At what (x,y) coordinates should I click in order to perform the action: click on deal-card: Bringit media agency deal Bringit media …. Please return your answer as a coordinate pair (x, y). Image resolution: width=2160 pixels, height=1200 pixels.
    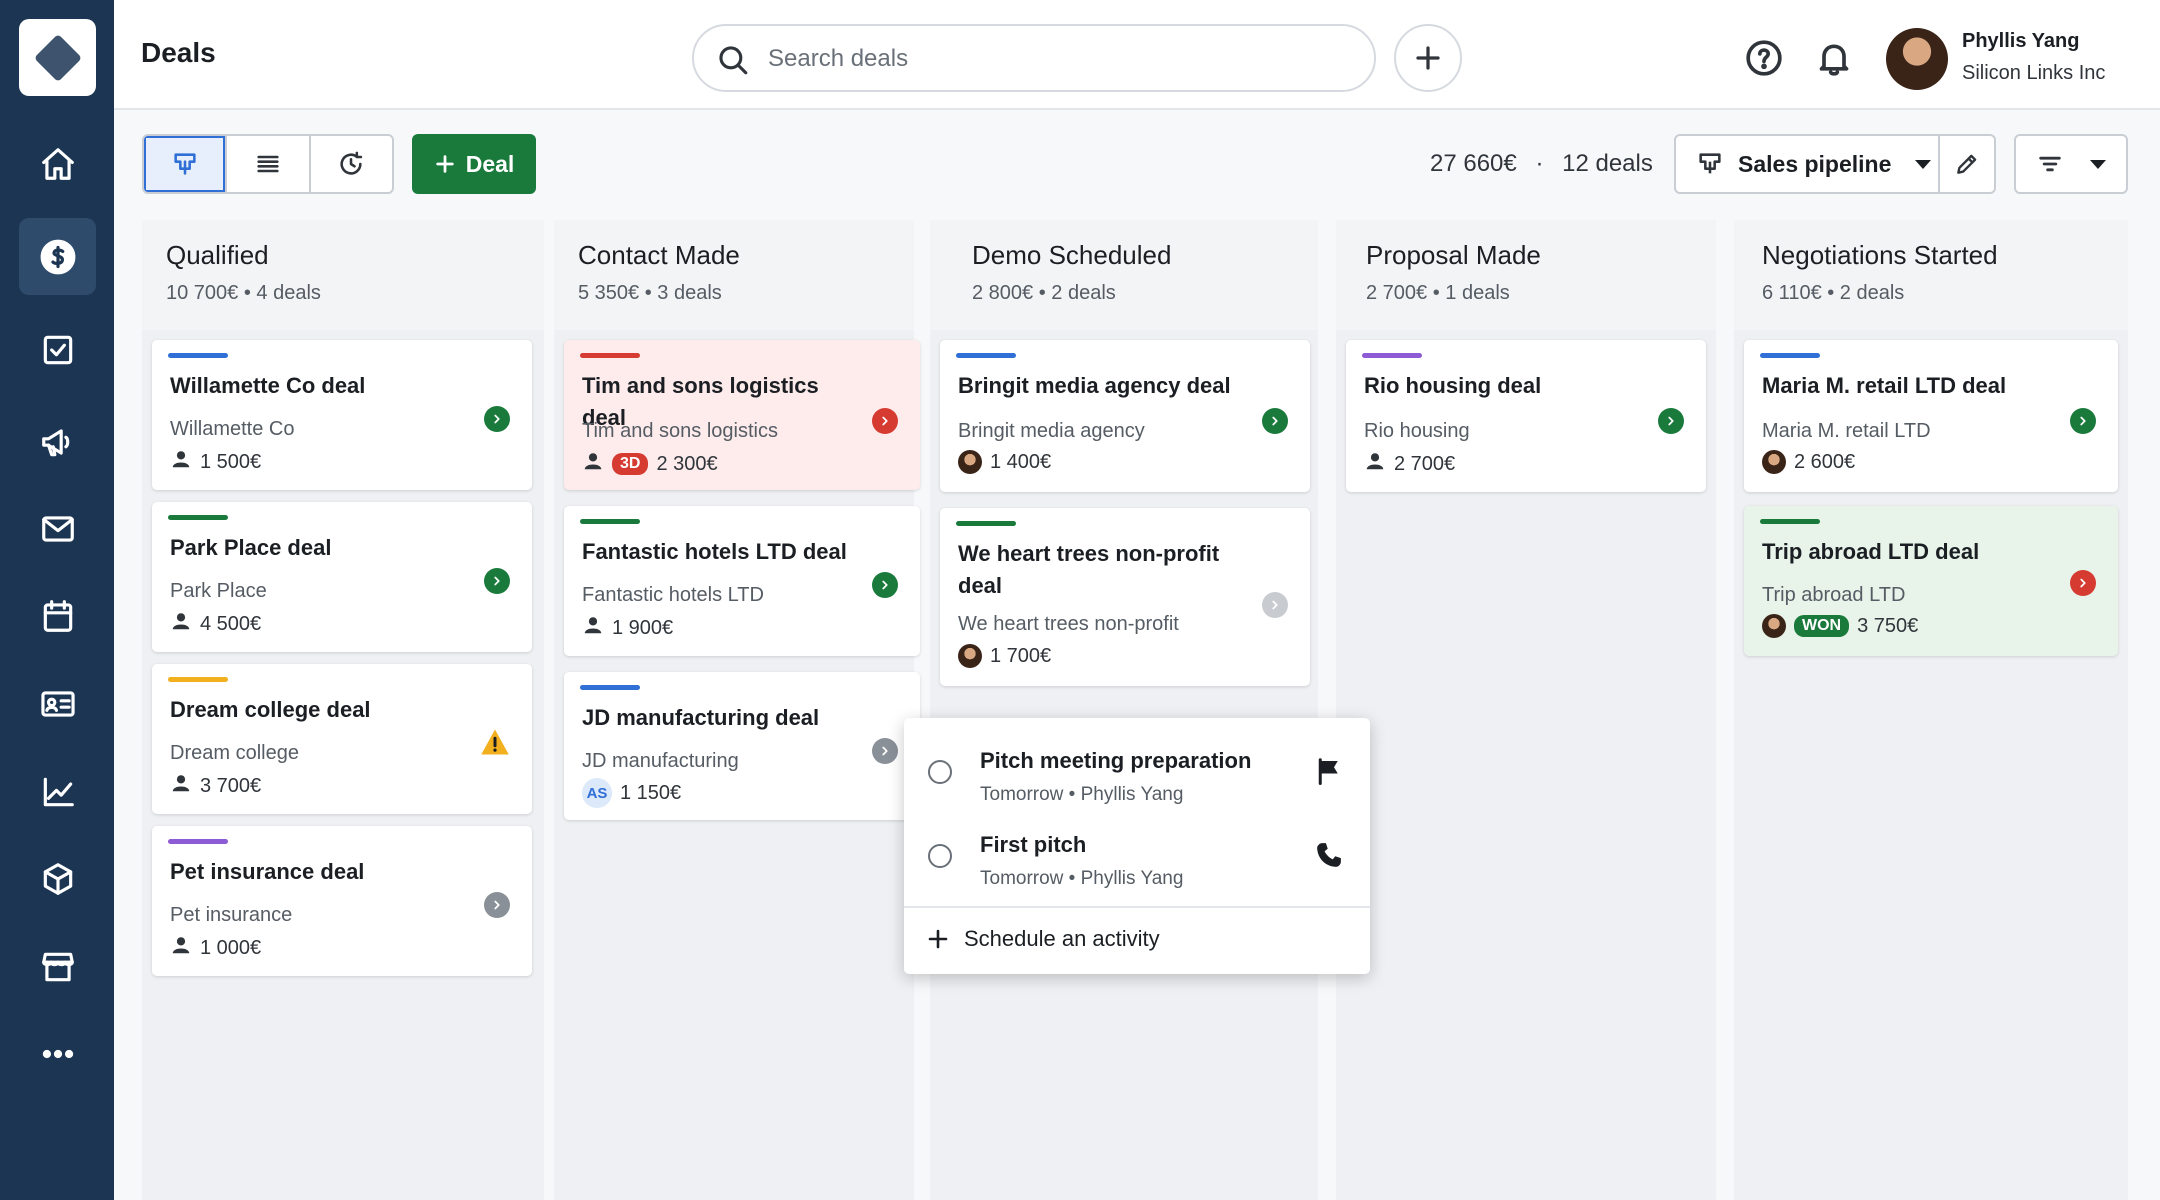
    Looking at the image, I should click on (1125, 416).